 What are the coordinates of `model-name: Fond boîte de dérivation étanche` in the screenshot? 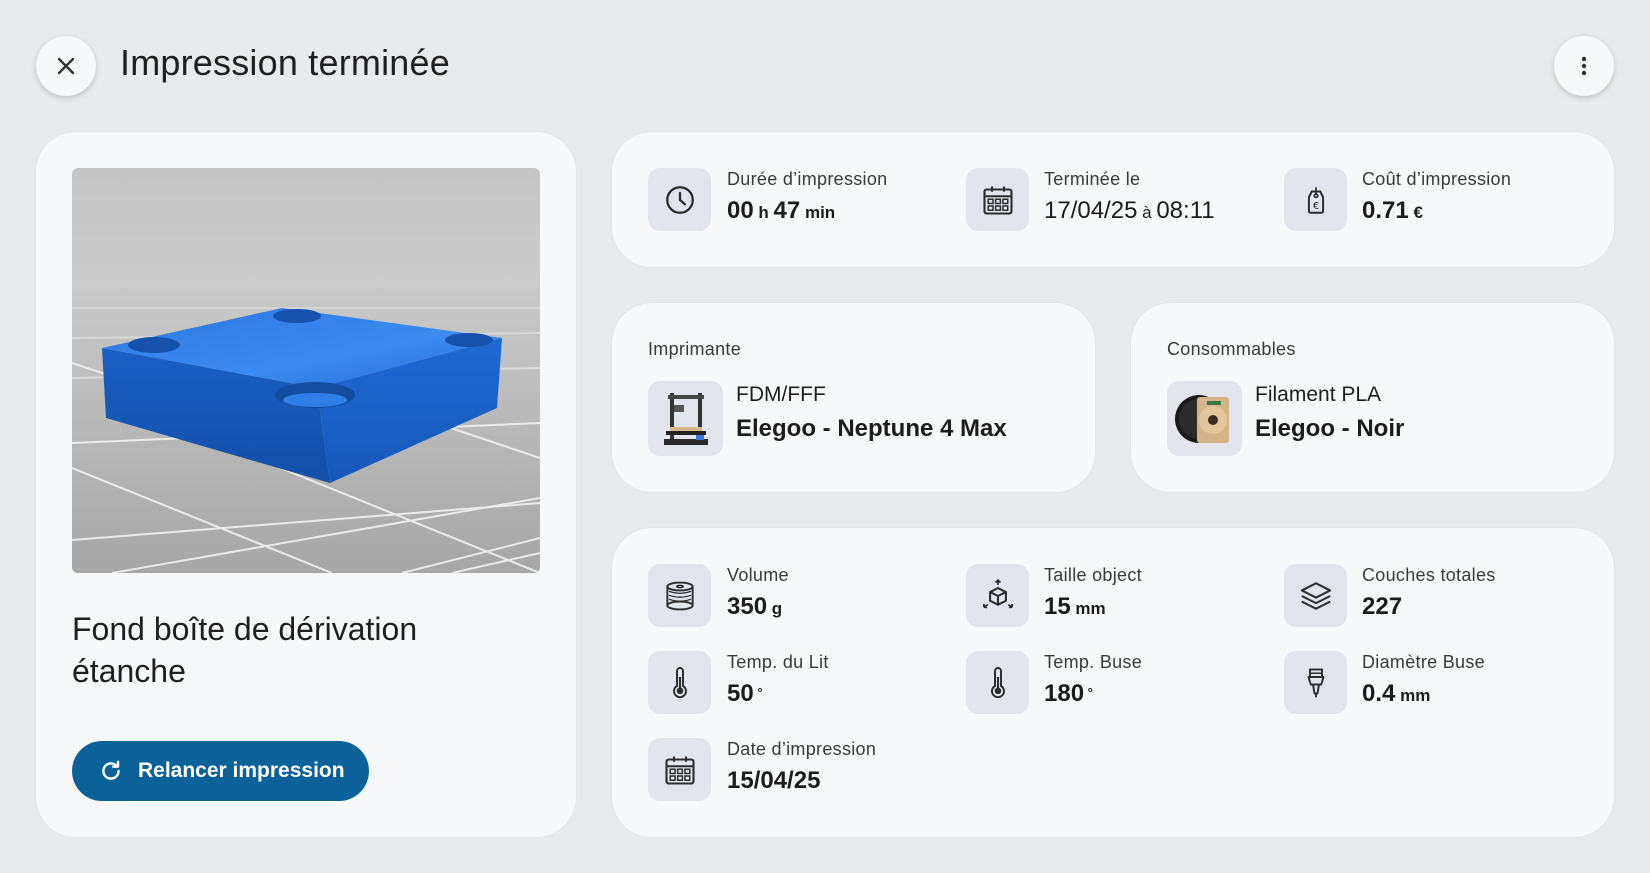 It's located at (245, 650).